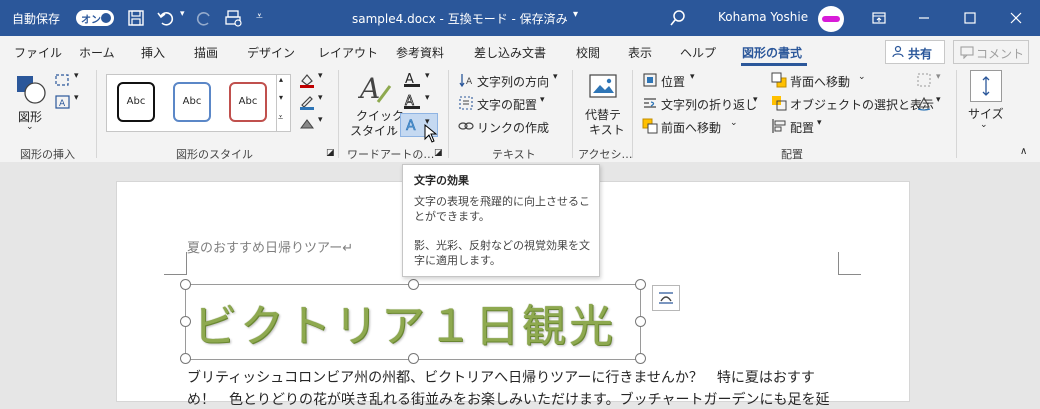  Describe the element at coordinates (206, 52) in the screenshot. I see `tab-draw: 描画` at that location.